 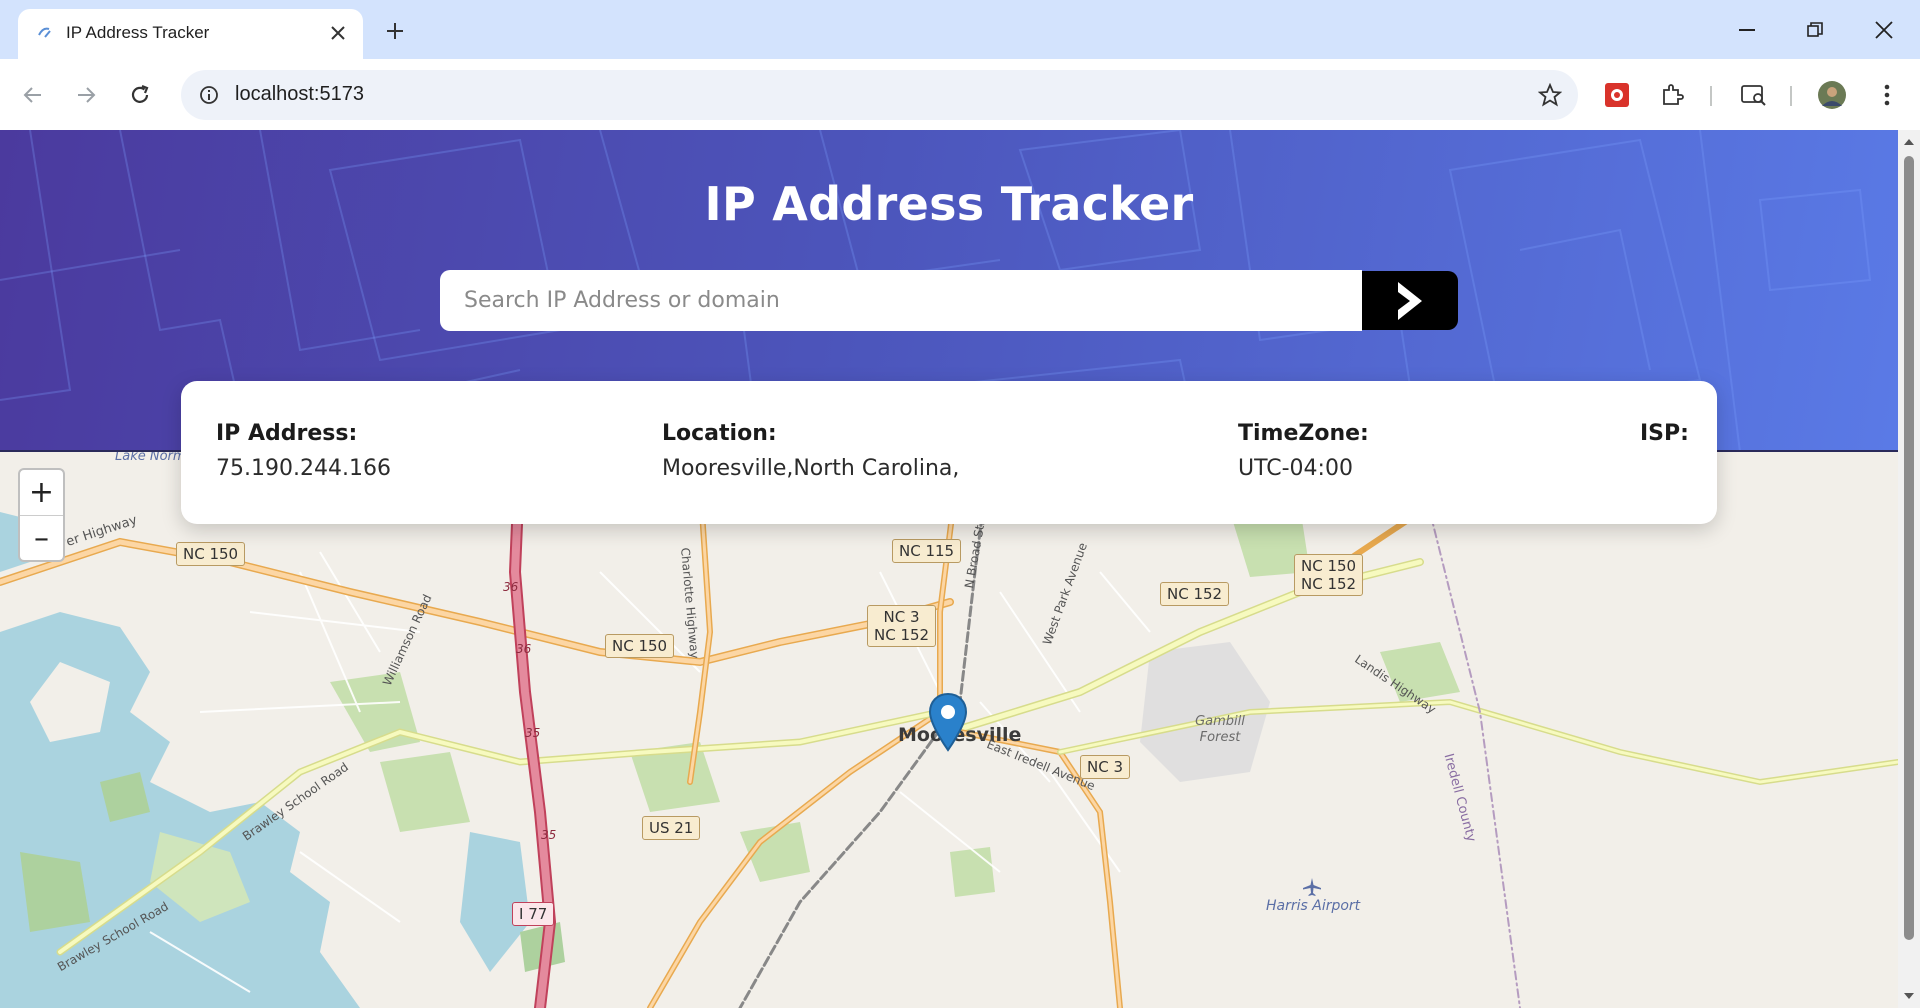 What do you see at coordinates (1747, 29) in the screenshot?
I see `minimize-icon` at bounding box center [1747, 29].